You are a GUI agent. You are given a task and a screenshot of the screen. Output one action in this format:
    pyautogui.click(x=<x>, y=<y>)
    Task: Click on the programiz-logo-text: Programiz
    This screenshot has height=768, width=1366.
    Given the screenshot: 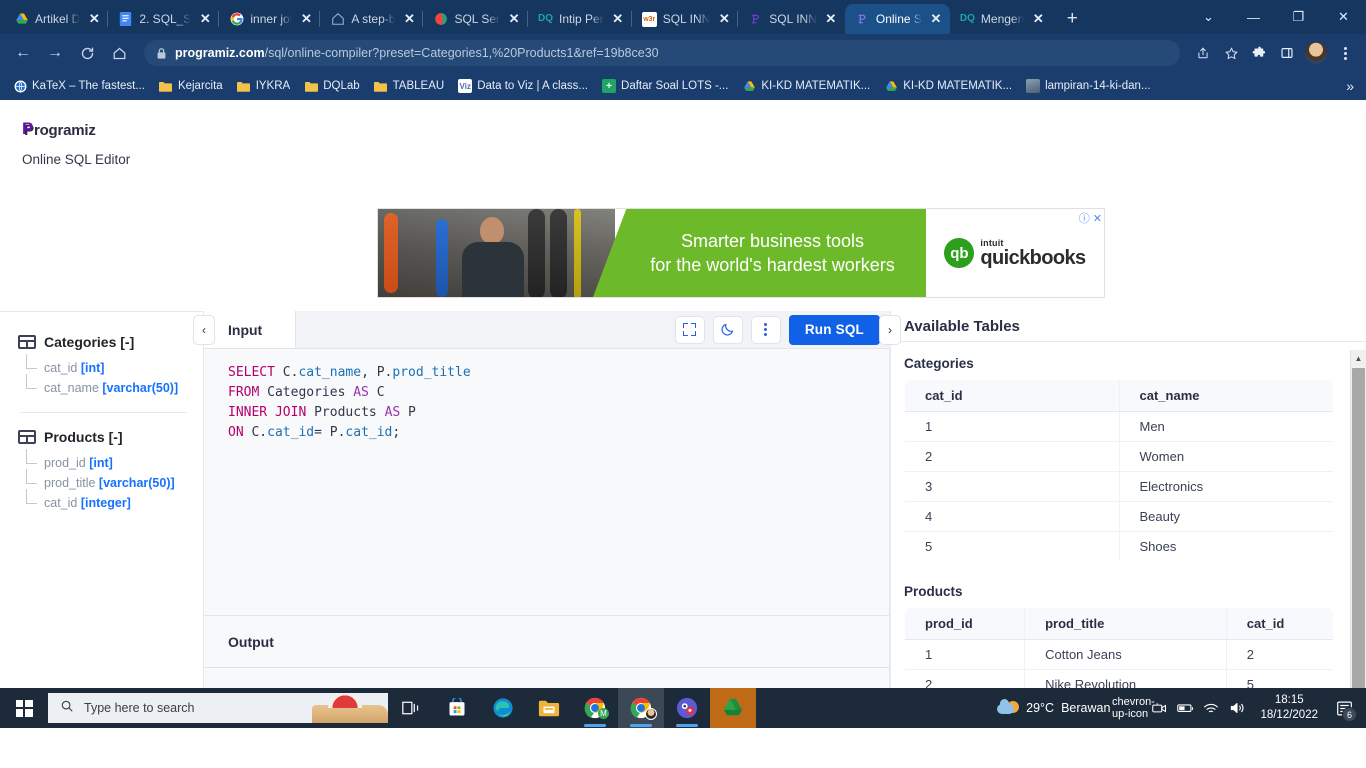 What is the action you would take?
    pyautogui.click(x=60, y=130)
    